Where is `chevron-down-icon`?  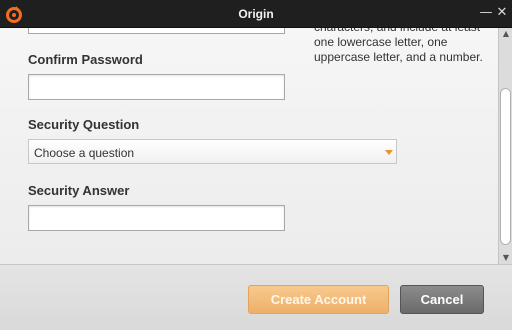
chevron-down-icon is located at coordinates (389, 152).